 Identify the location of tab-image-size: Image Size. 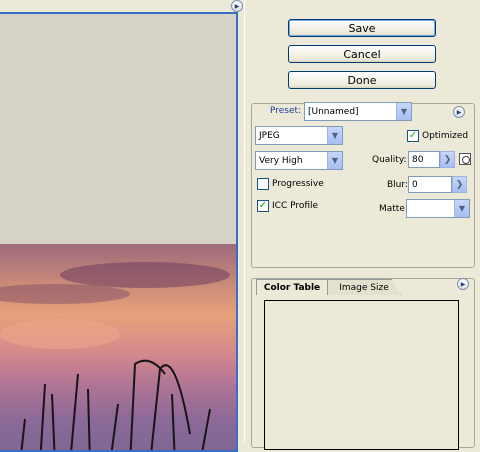
(364, 287).